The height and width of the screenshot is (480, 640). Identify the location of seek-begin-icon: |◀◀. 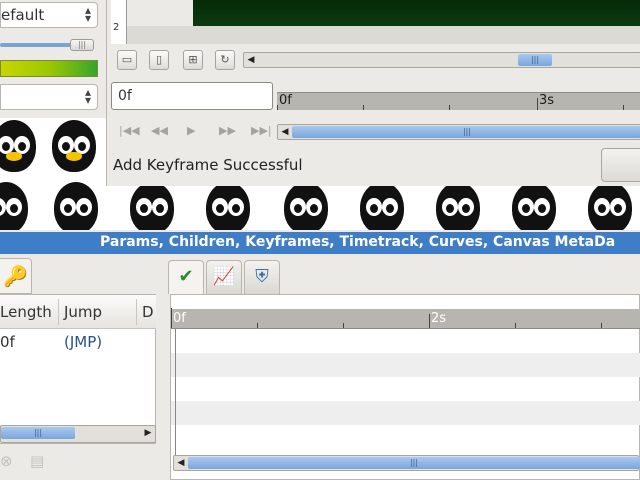
(129, 130).